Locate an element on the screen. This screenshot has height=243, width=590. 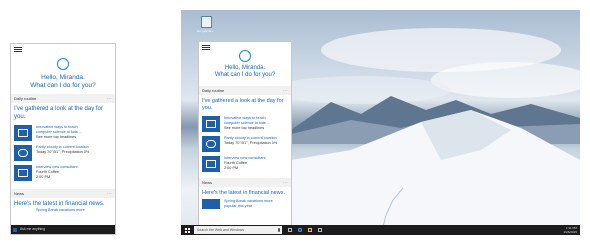
clock-date: 2/26/2015 is located at coordinates (570, 232).